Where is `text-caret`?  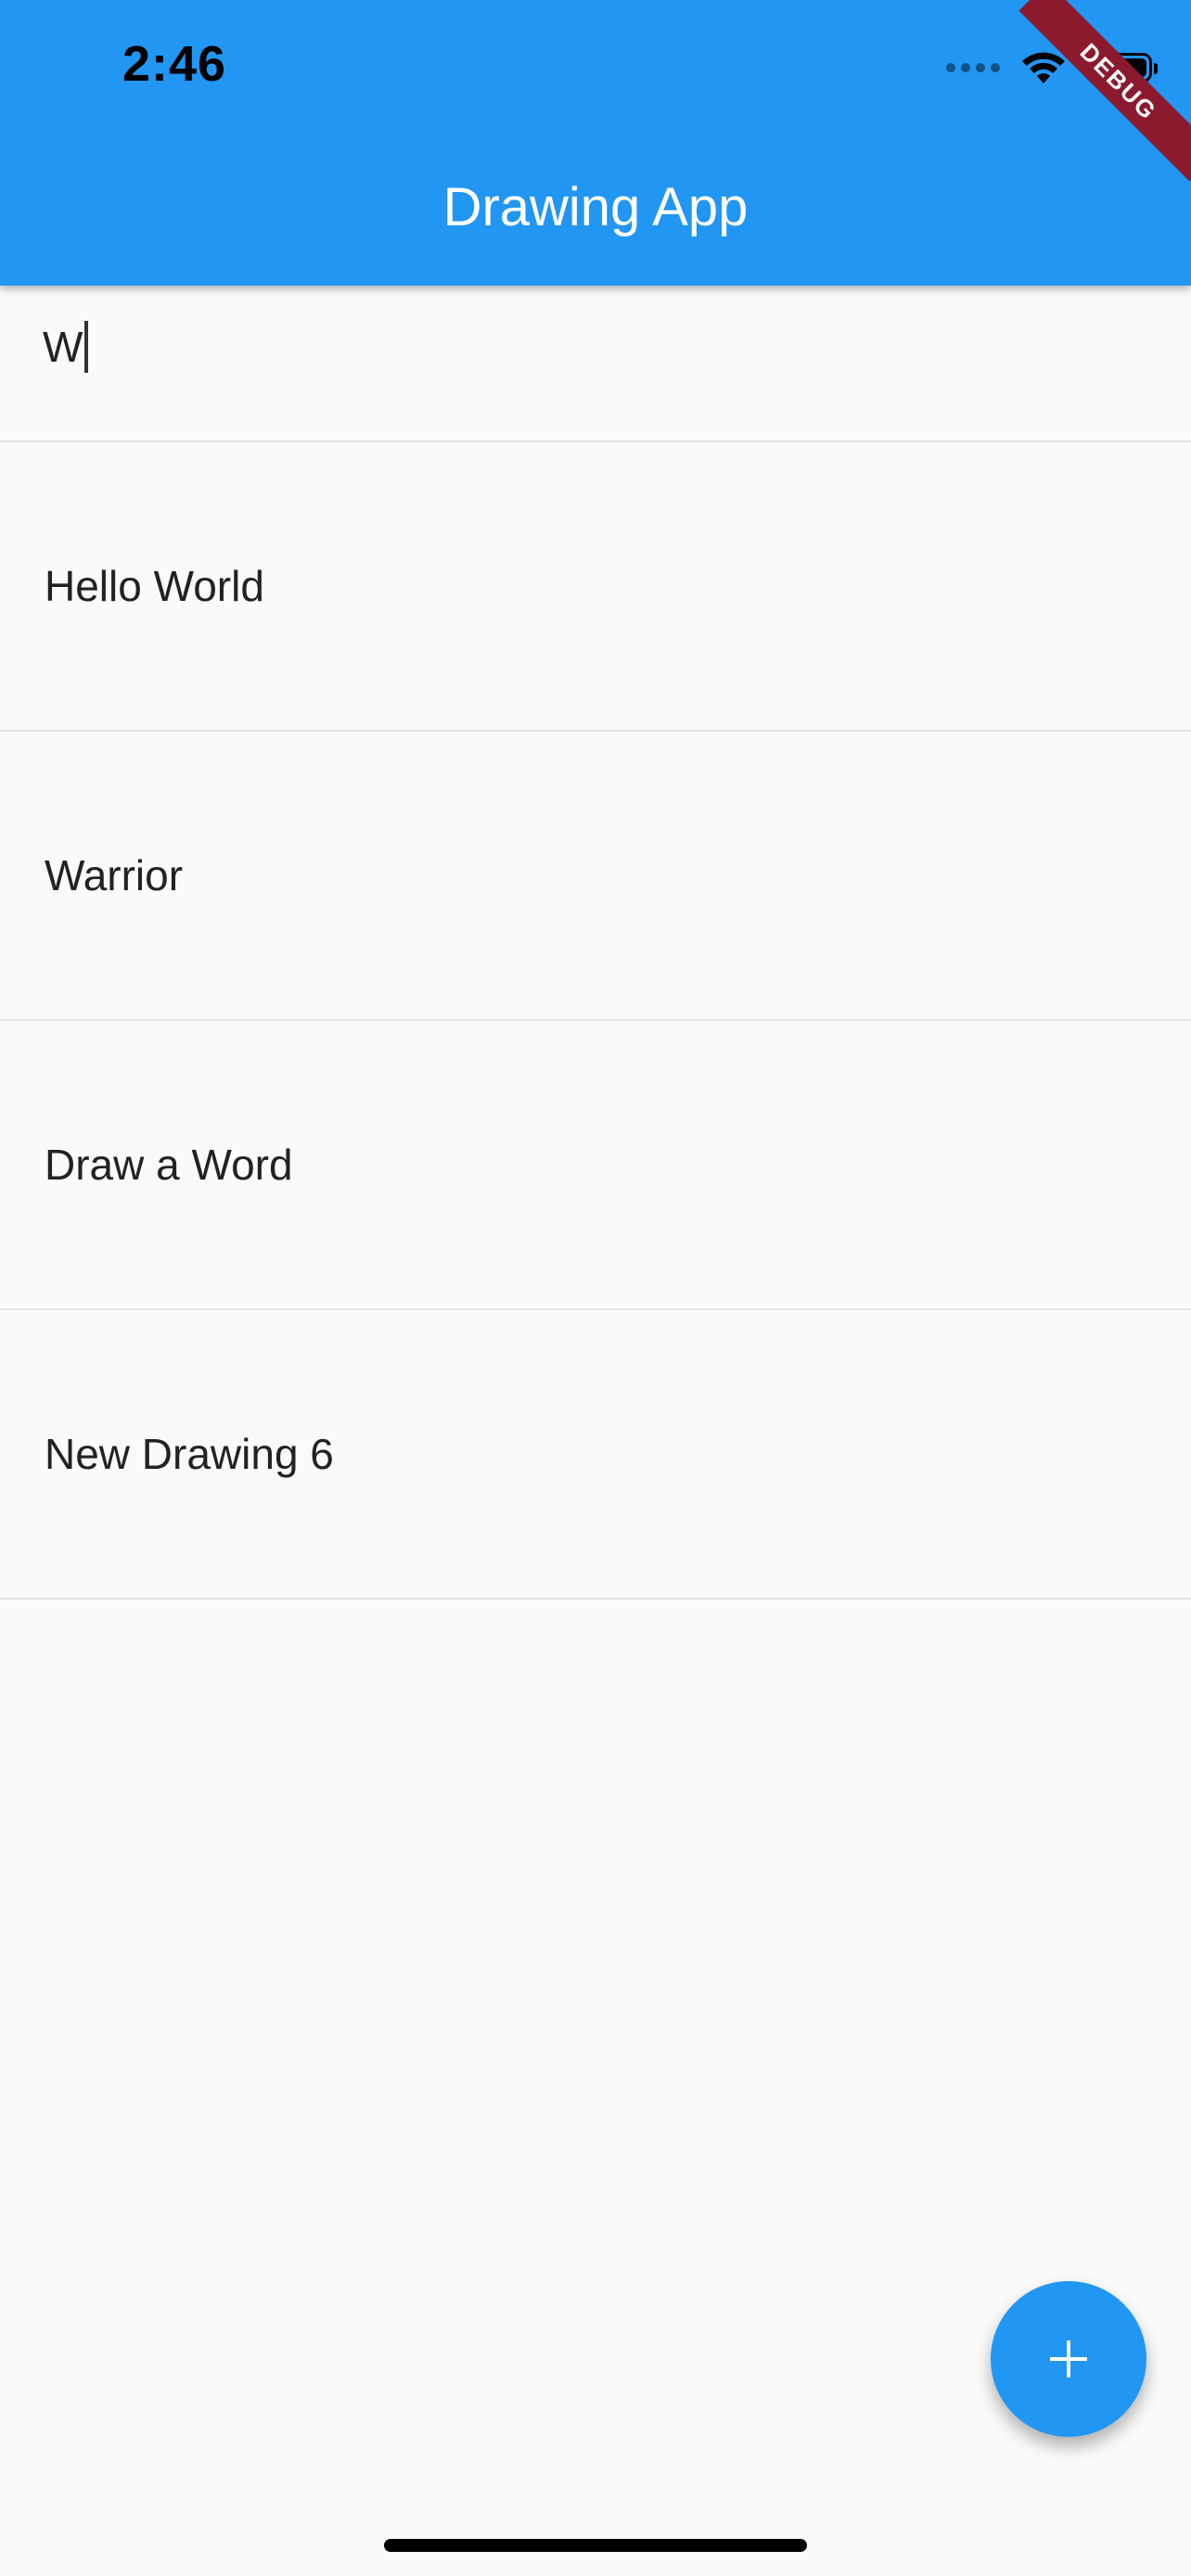
text-caret is located at coordinates (86, 347).